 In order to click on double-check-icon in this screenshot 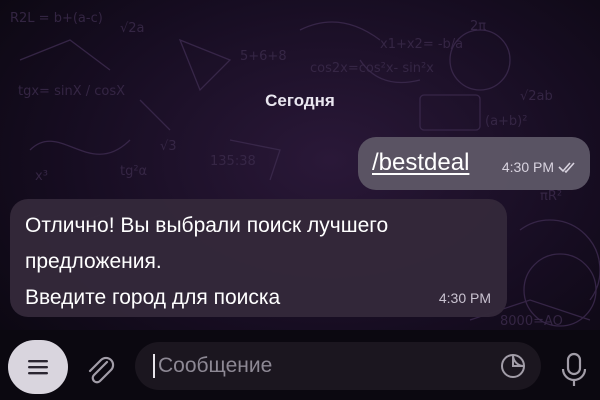, I will do `click(566, 168)`.